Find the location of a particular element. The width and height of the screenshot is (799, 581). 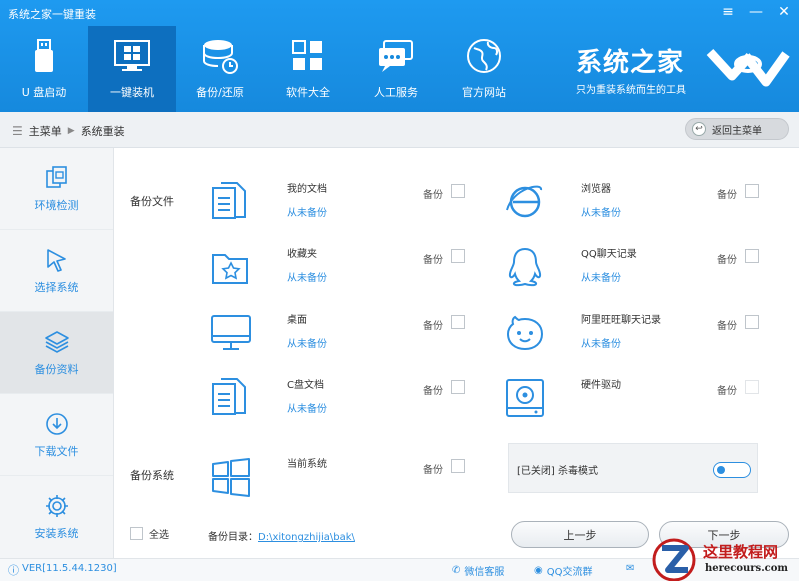

sidebar-item-label: 下载文件 is located at coordinates (56, 451).